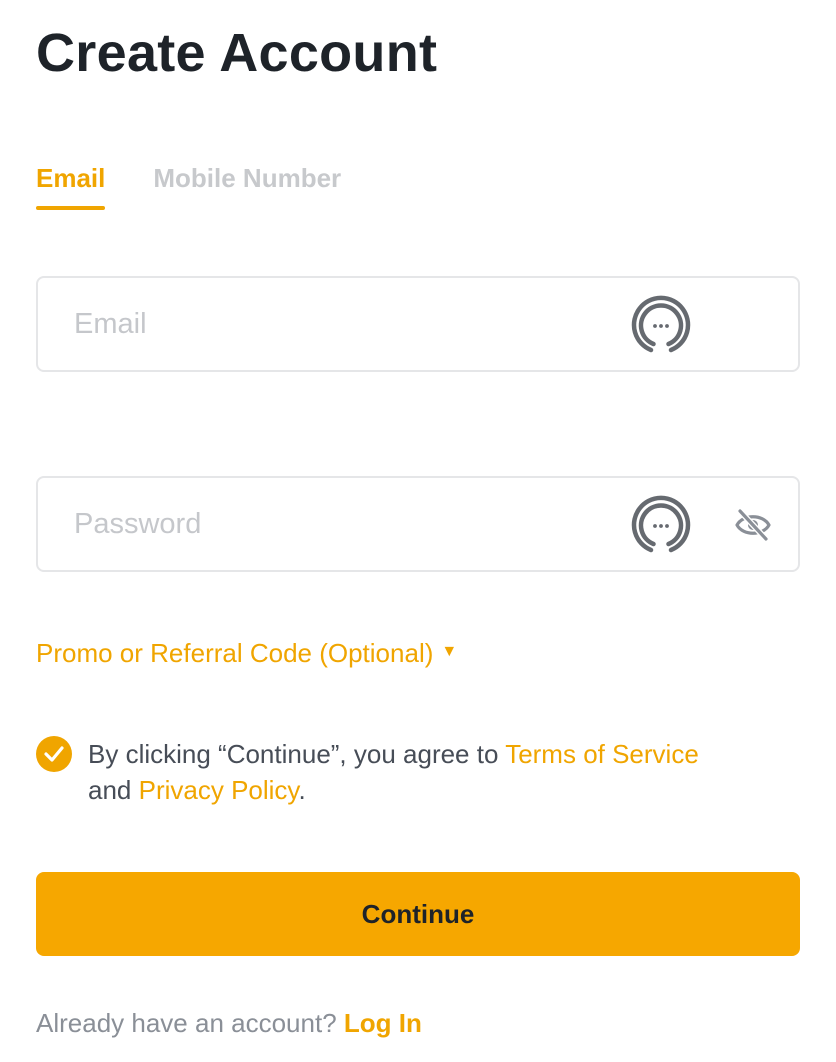  Describe the element at coordinates (344, 324) in the screenshot. I see `email-input` at that location.